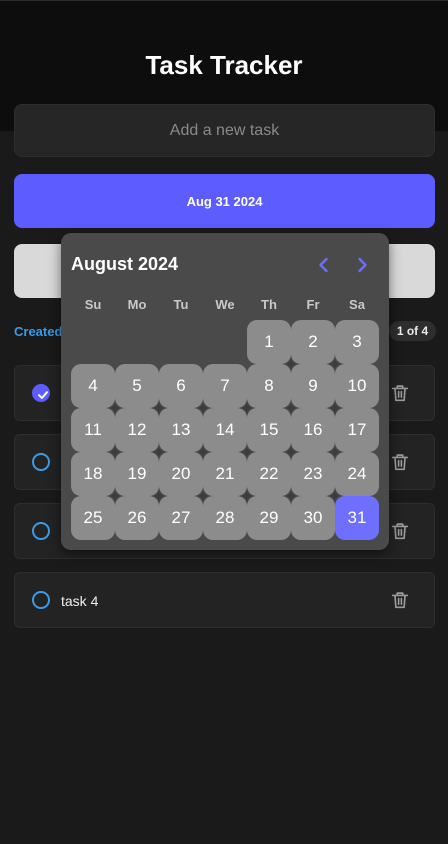 The height and width of the screenshot is (844, 448). What do you see at coordinates (38, 331) in the screenshot?
I see `sort-by-created-link: Created` at bounding box center [38, 331].